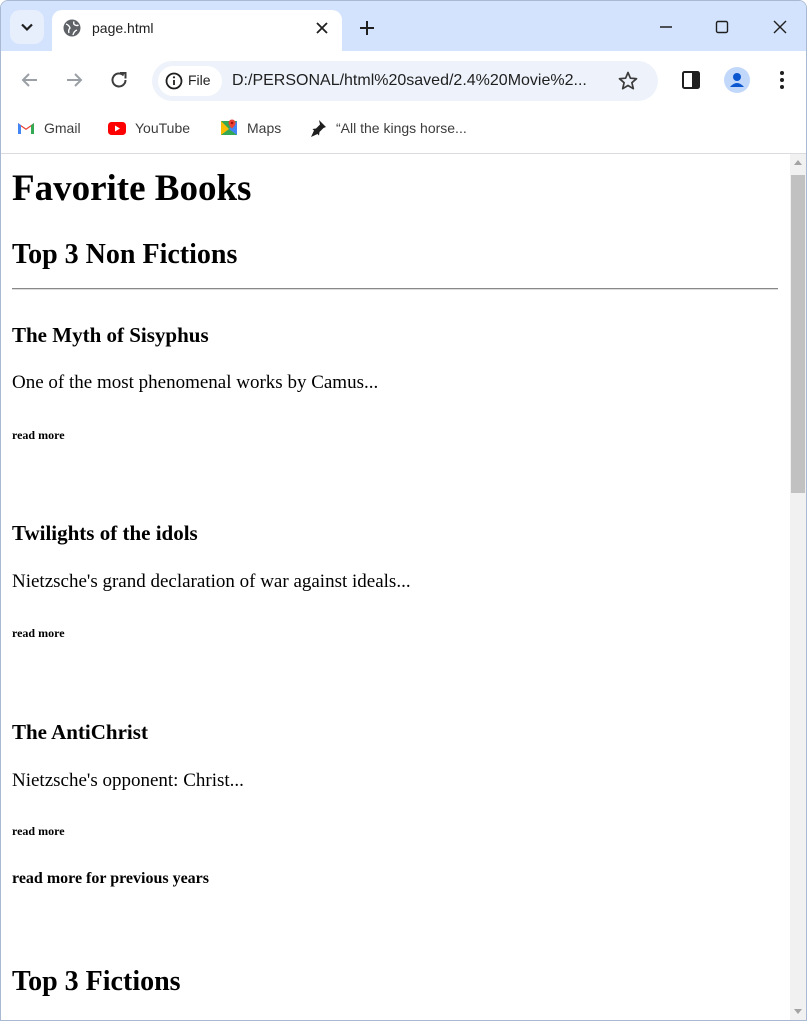  I want to click on page-title: Favorite Books, so click(132, 188).